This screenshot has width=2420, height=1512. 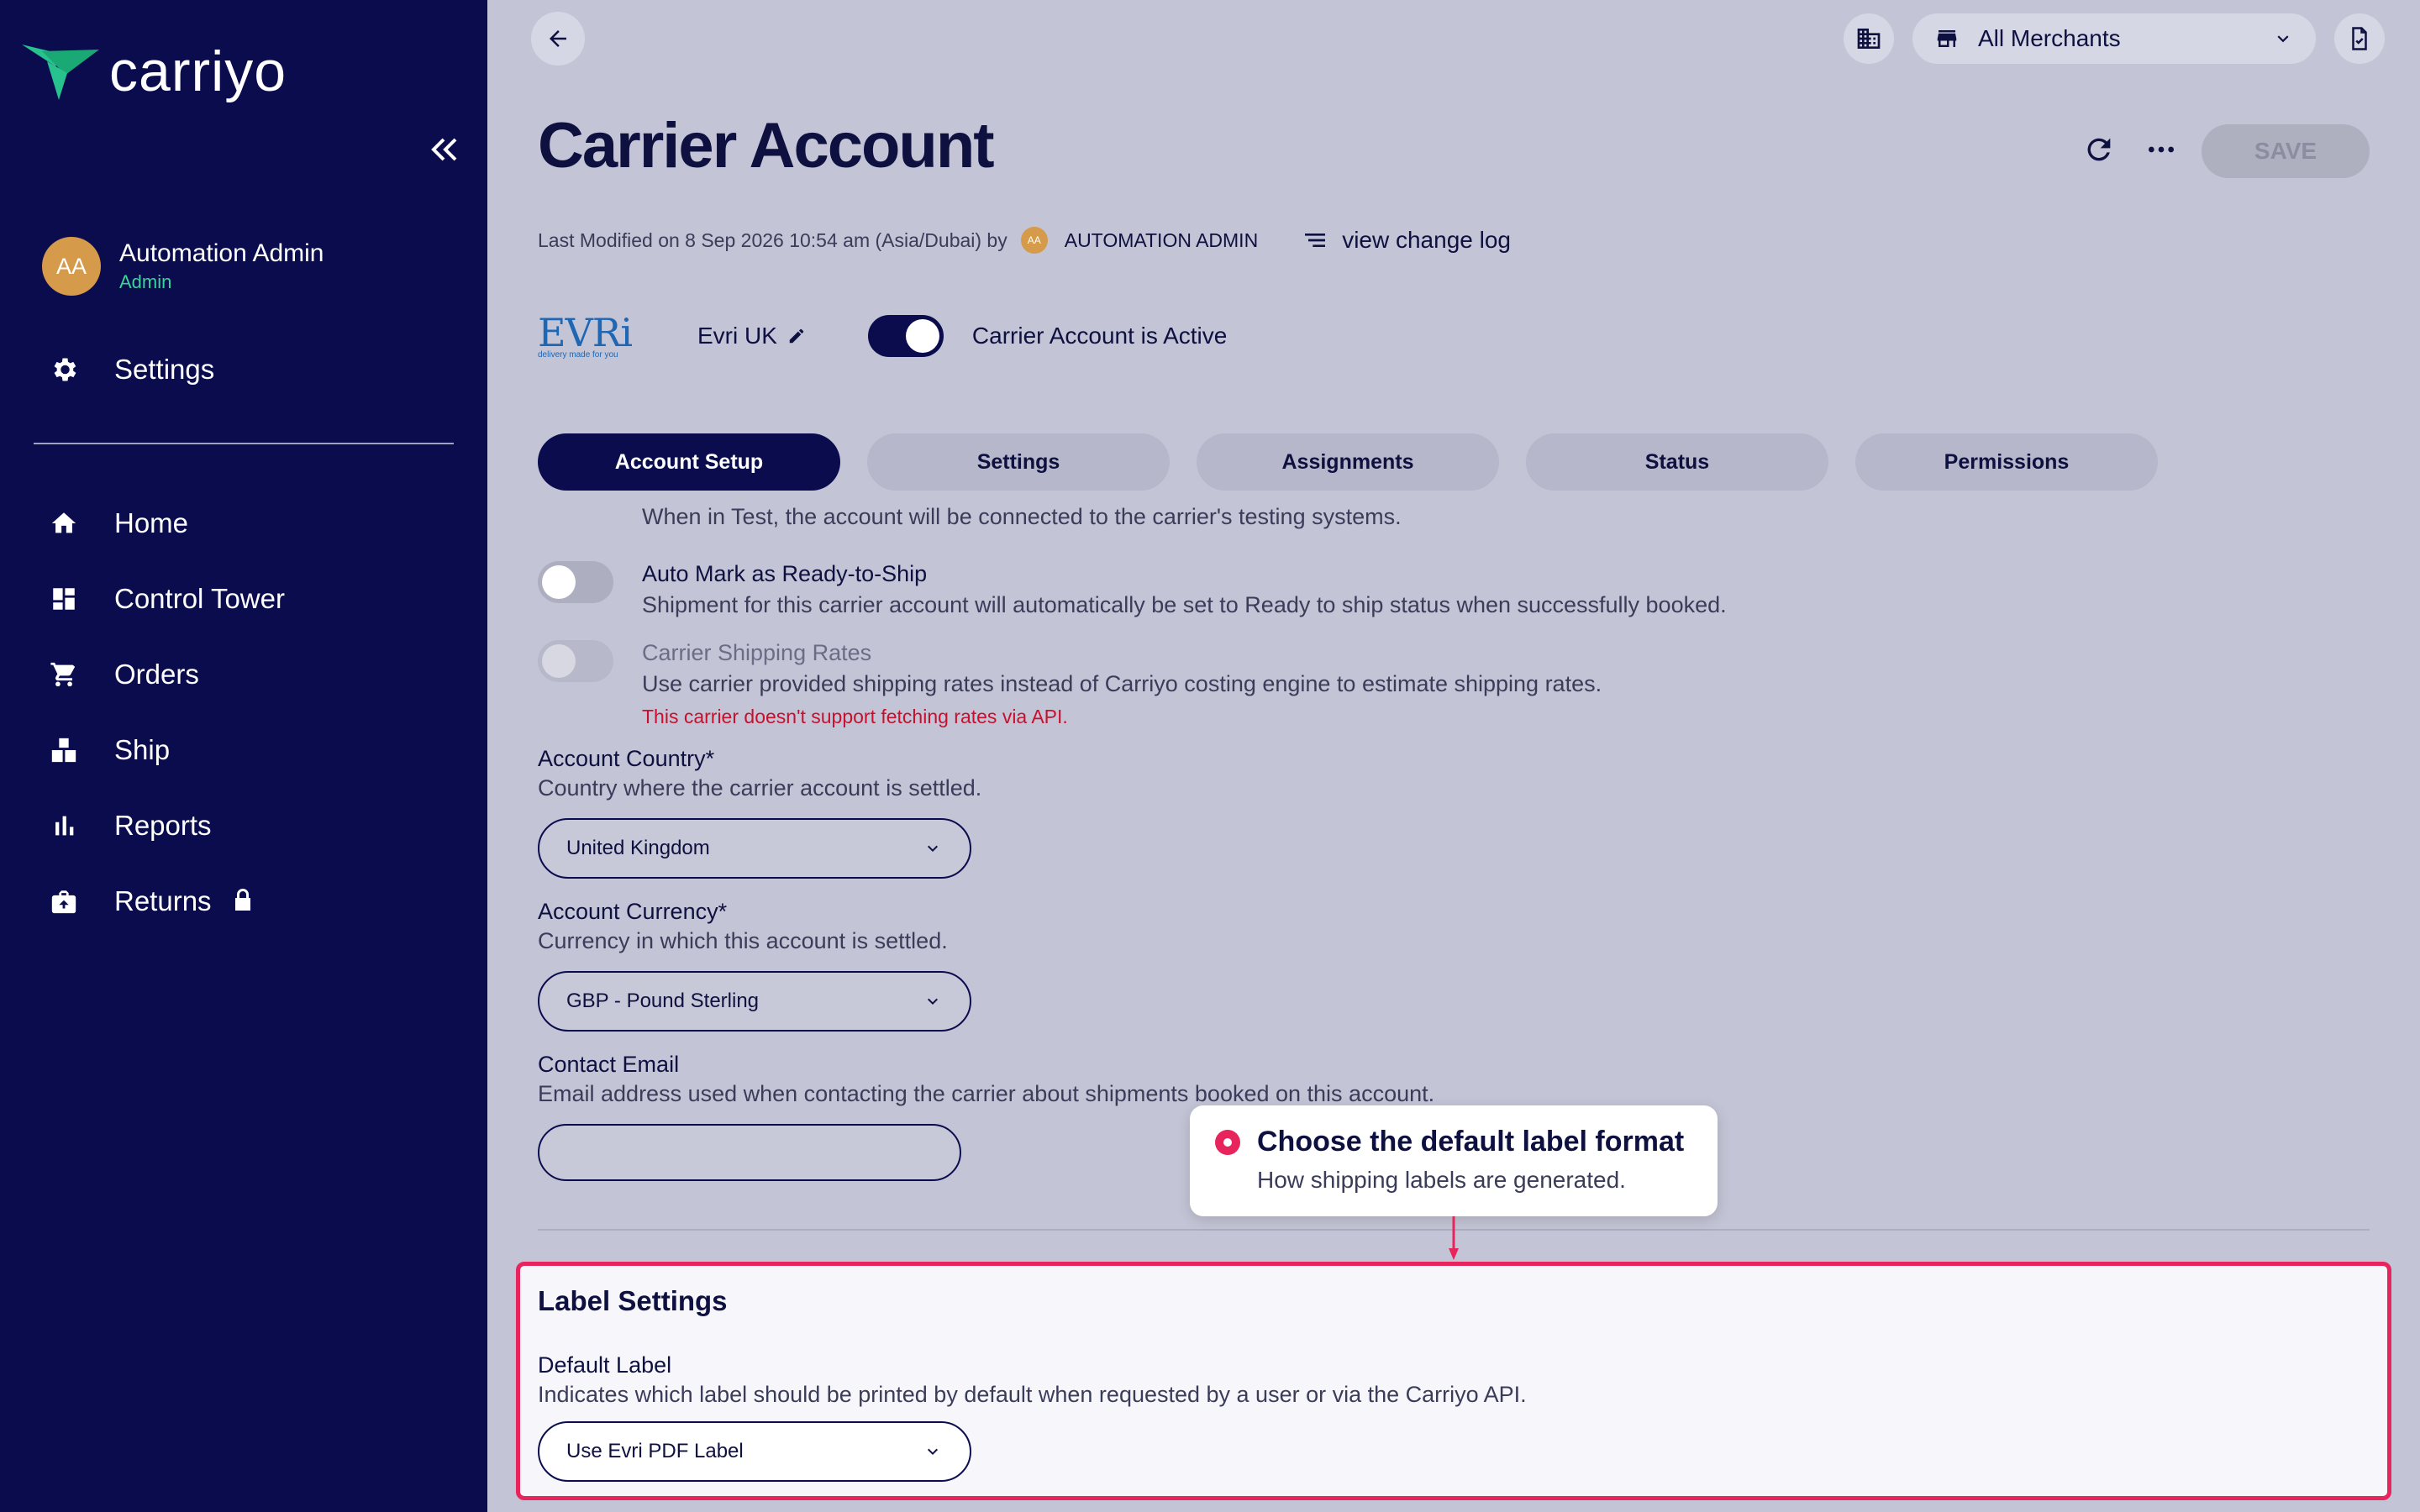 I want to click on contact-email-input, so click(x=749, y=1152).